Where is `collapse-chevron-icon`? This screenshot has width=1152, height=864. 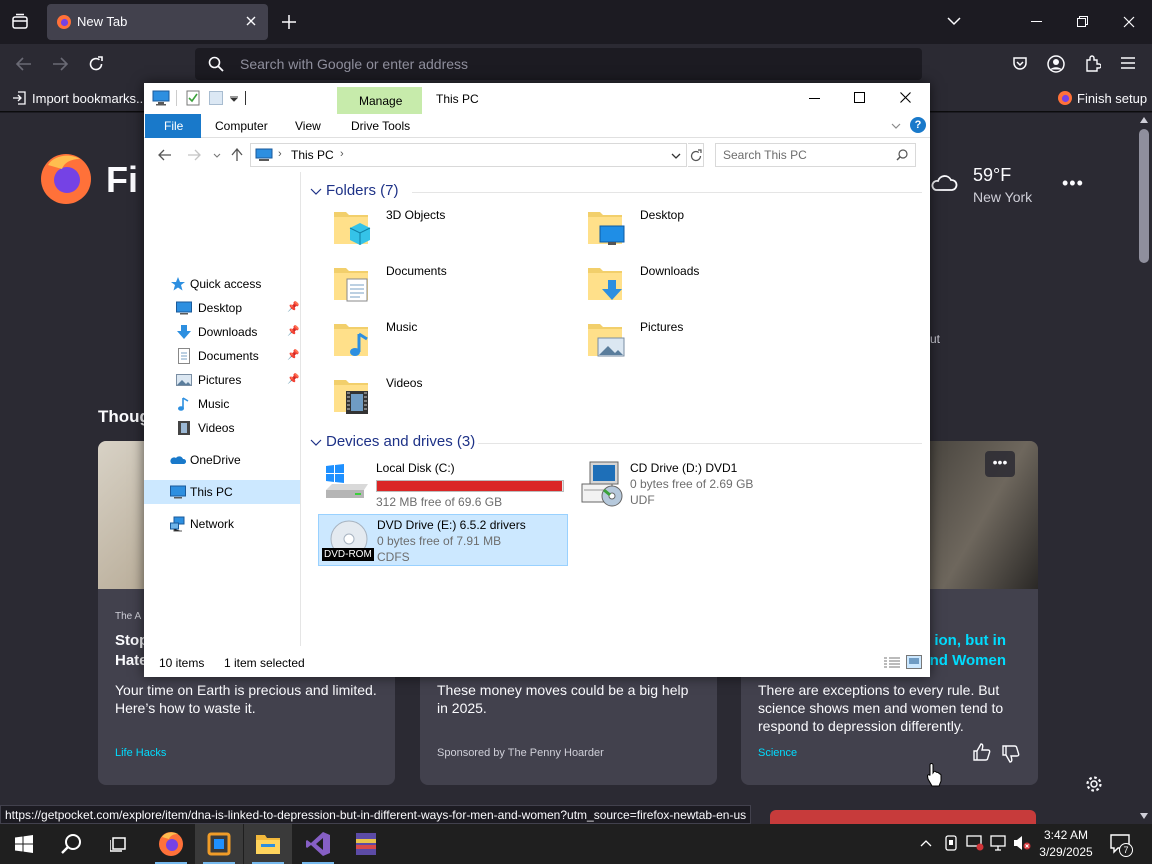
collapse-chevron-icon is located at coordinates (316, 191).